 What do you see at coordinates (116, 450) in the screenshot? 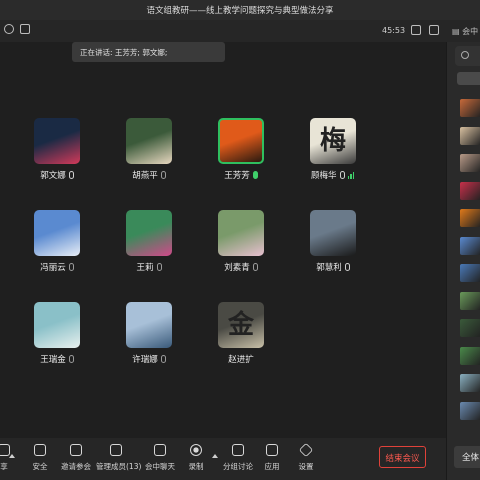
I see `members-icon` at bounding box center [116, 450].